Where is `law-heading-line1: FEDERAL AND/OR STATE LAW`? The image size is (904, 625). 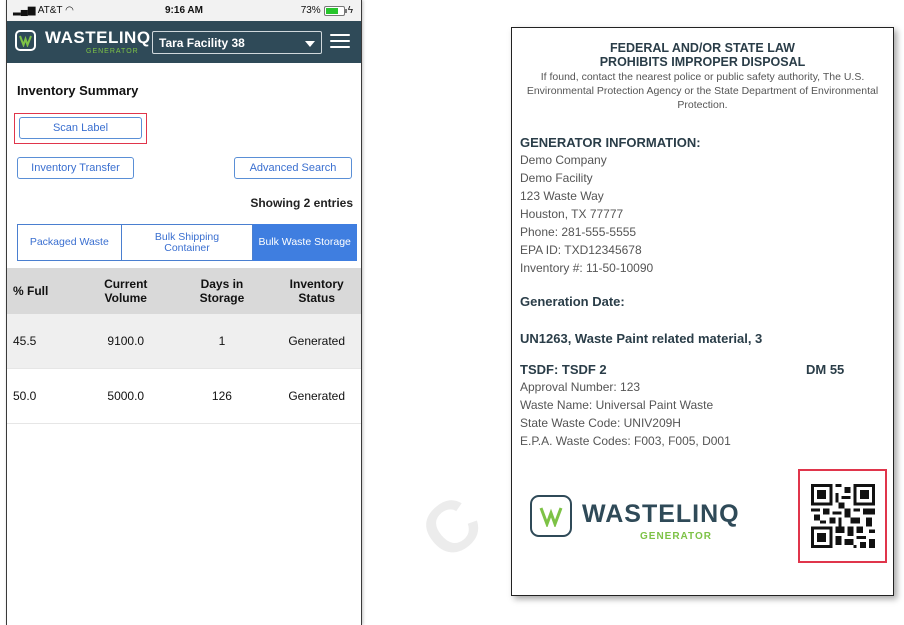 law-heading-line1: FEDERAL AND/OR STATE LAW is located at coordinates (702, 48).